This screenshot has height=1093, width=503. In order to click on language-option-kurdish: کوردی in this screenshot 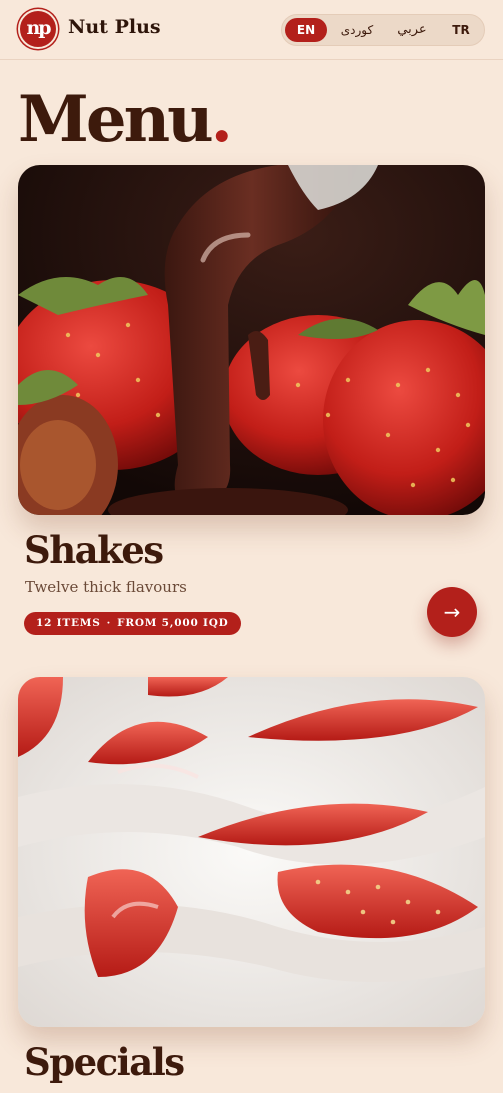, I will do `click(357, 30)`.